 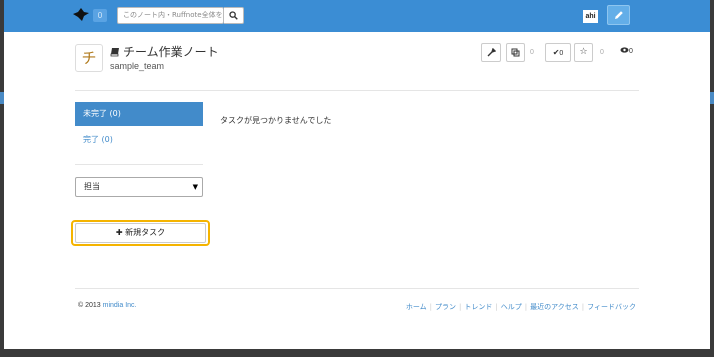 What do you see at coordinates (114, 52) in the screenshot?
I see `book-icon` at bounding box center [114, 52].